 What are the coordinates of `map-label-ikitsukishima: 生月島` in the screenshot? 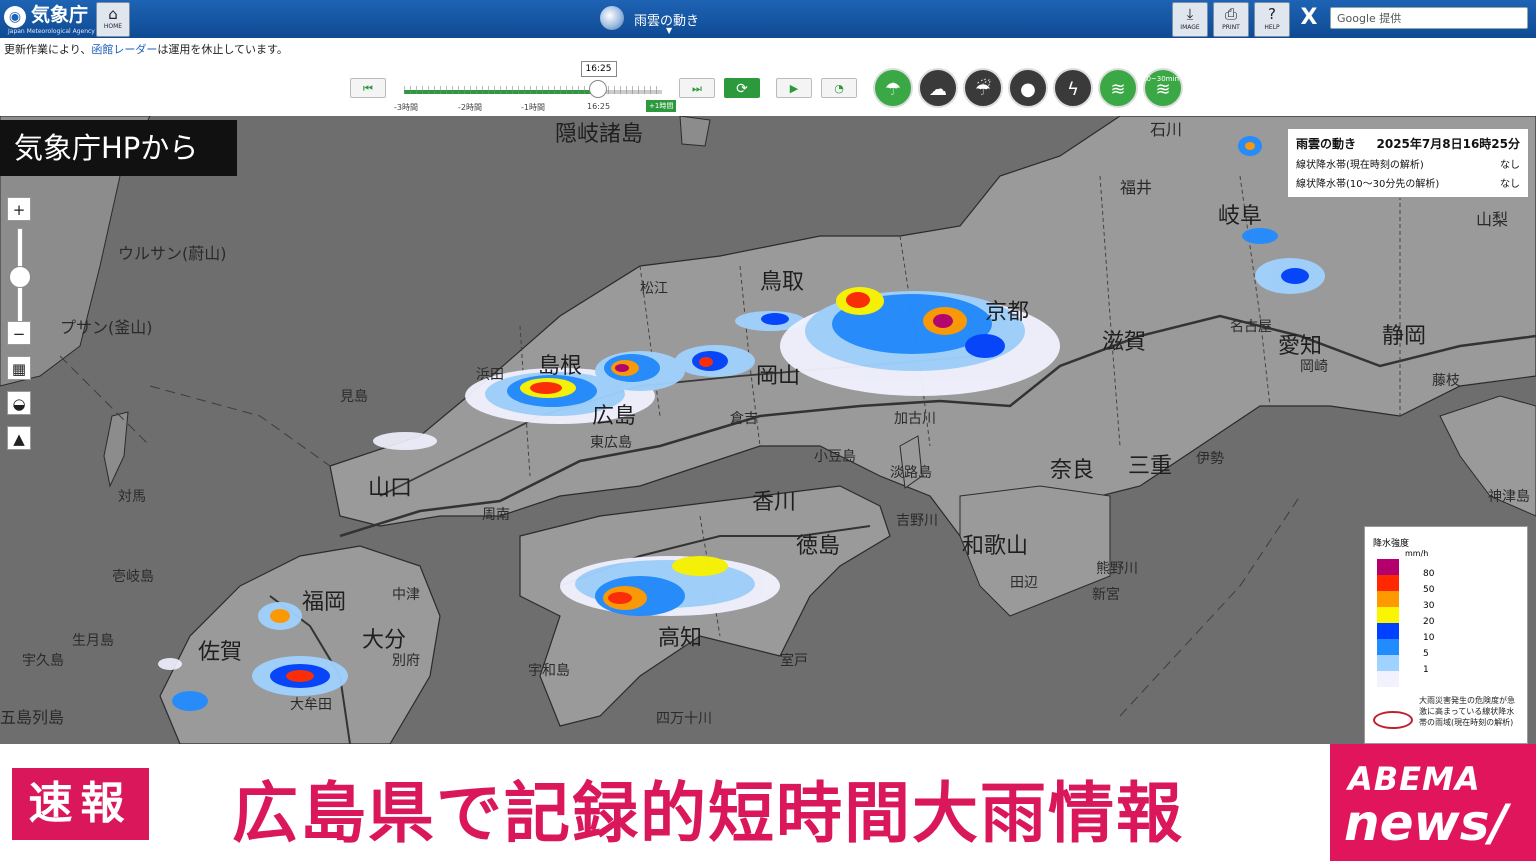 It's located at (93, 641).